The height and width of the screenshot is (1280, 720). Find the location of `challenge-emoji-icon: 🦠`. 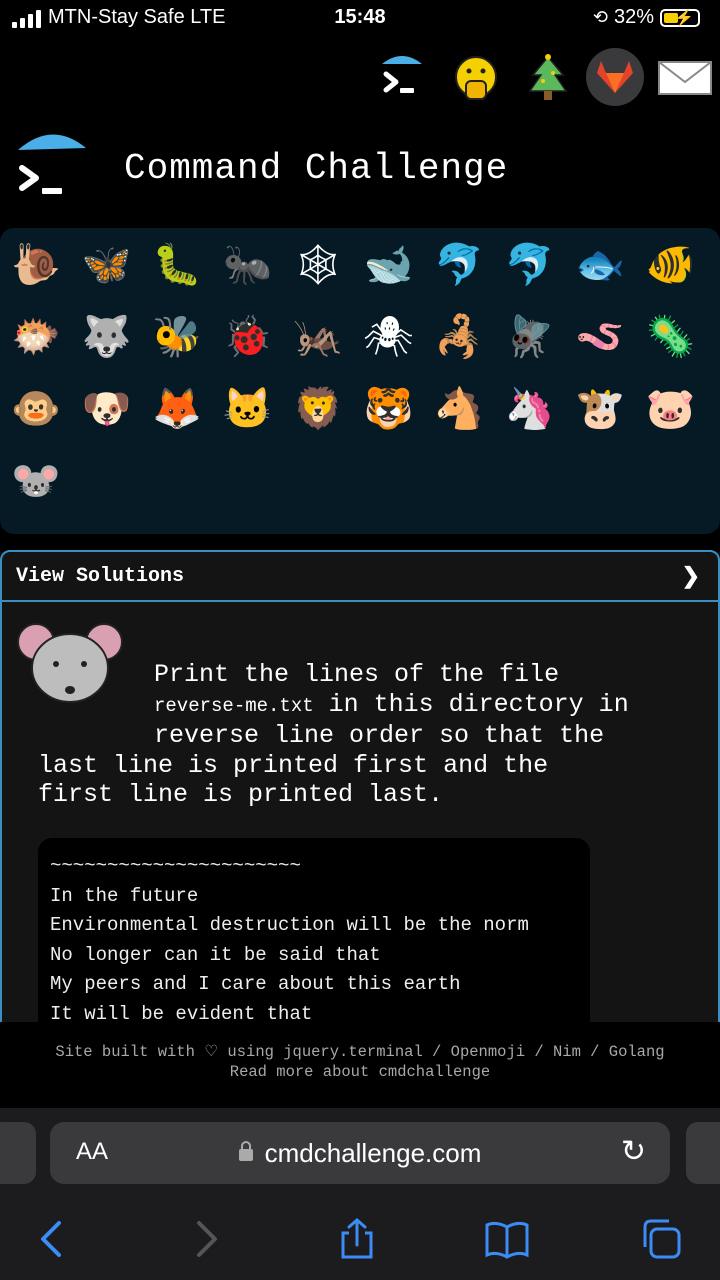

challenge-emoji-icon: 🦠 is located at coordinates (671, 336).